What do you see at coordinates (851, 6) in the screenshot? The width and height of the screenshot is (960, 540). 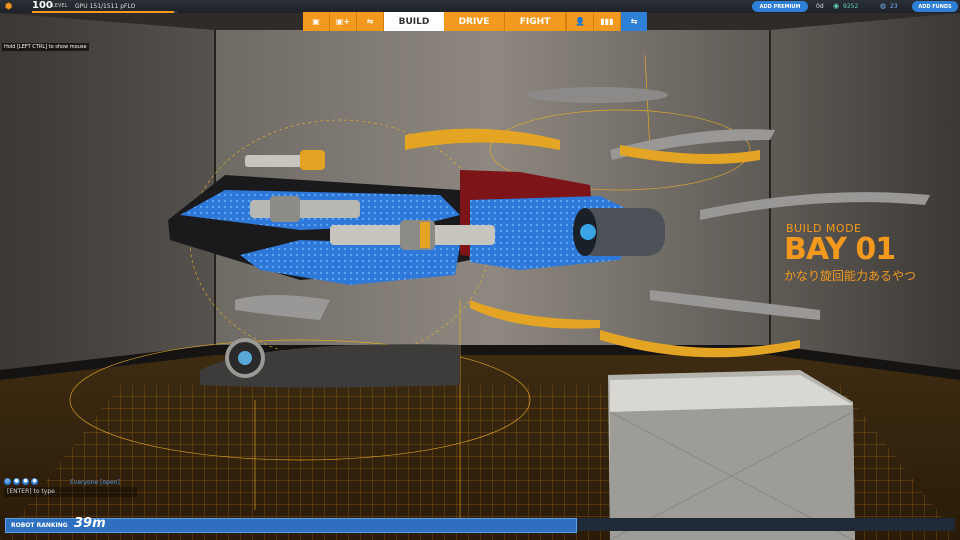 I see `robits-balance: 9252` at bounding box center [851, 6].